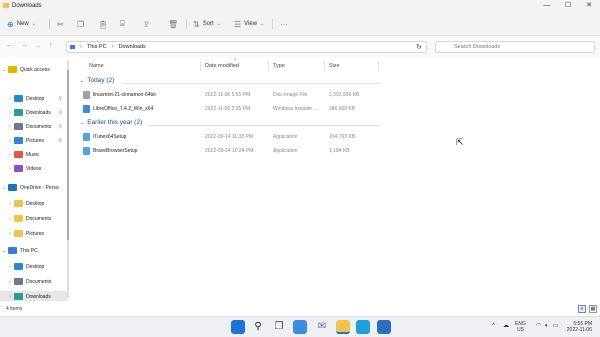 Image resolution: width=600 pixels, height=337 pixels. I want to click on sidebar-item-desktop: › Desktop ⚲, so click(34, 98).